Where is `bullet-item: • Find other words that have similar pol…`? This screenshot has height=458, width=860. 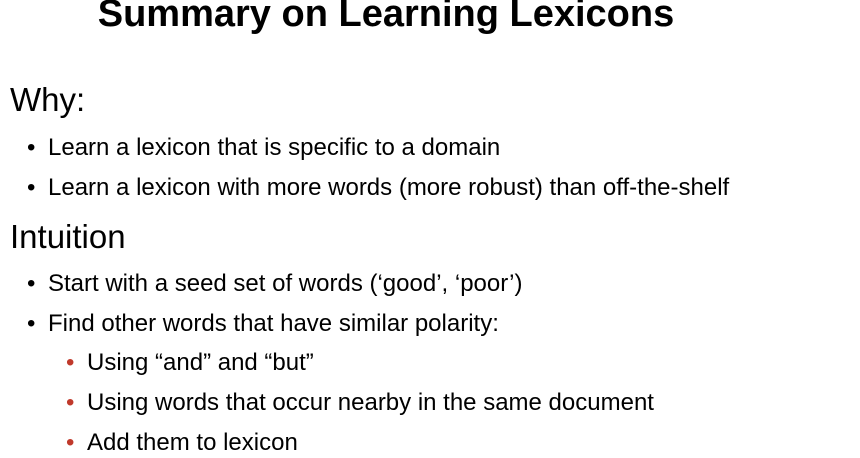 bullet-item: • Find other words that have similar pol… is located at coordinates (263, 324).